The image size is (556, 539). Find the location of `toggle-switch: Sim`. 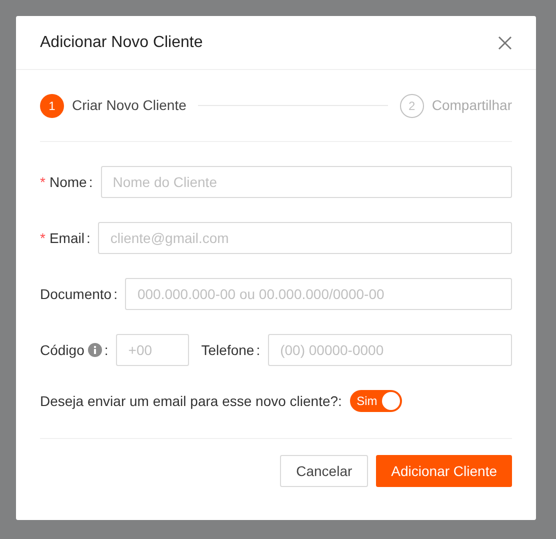

toggle-switch: Sim is located at coordinates (376, 401).